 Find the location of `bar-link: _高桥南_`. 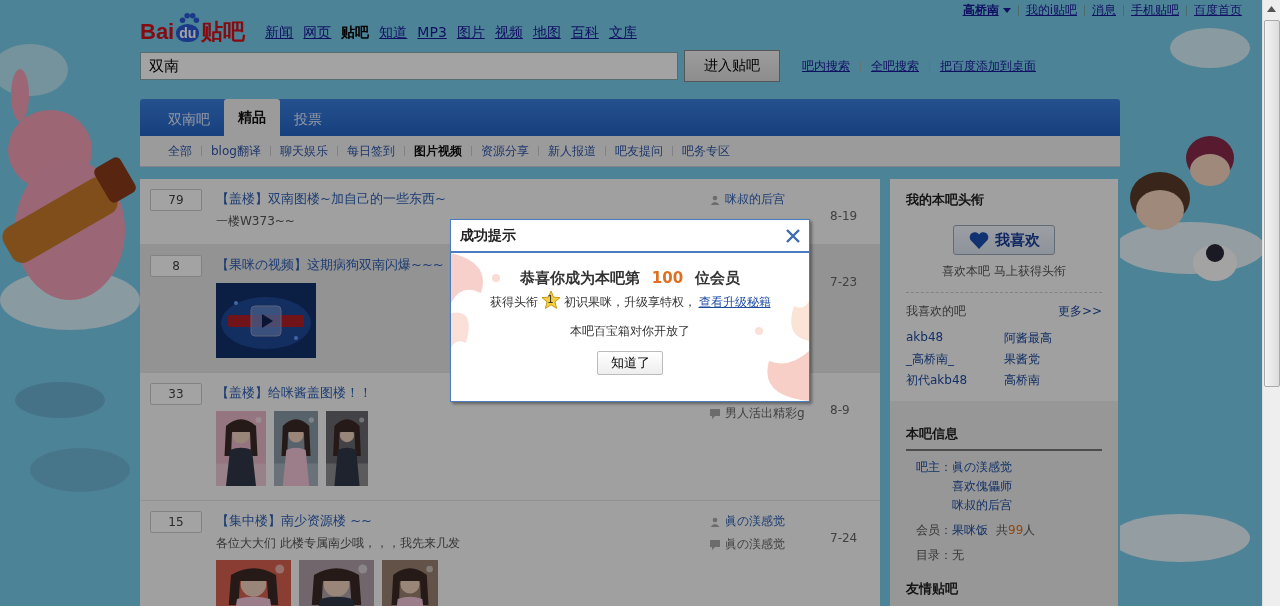

bar-link: _高桥南_ is located at coordinates (955, 359).